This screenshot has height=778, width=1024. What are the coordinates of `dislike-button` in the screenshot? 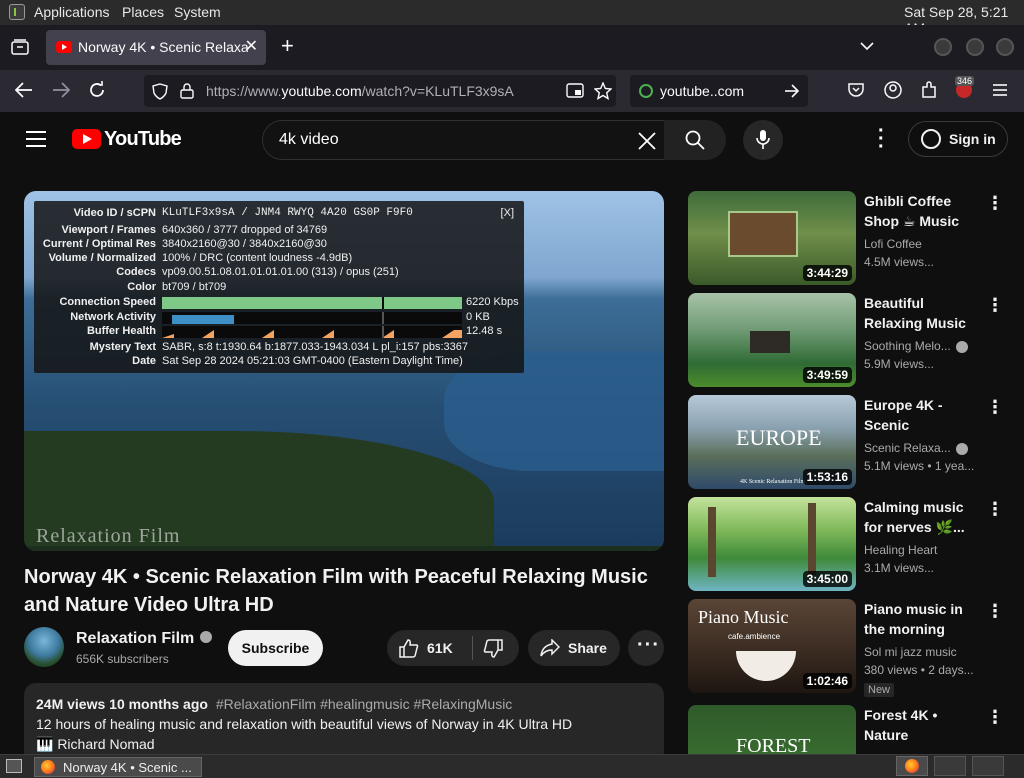 It's located at (496, 648).